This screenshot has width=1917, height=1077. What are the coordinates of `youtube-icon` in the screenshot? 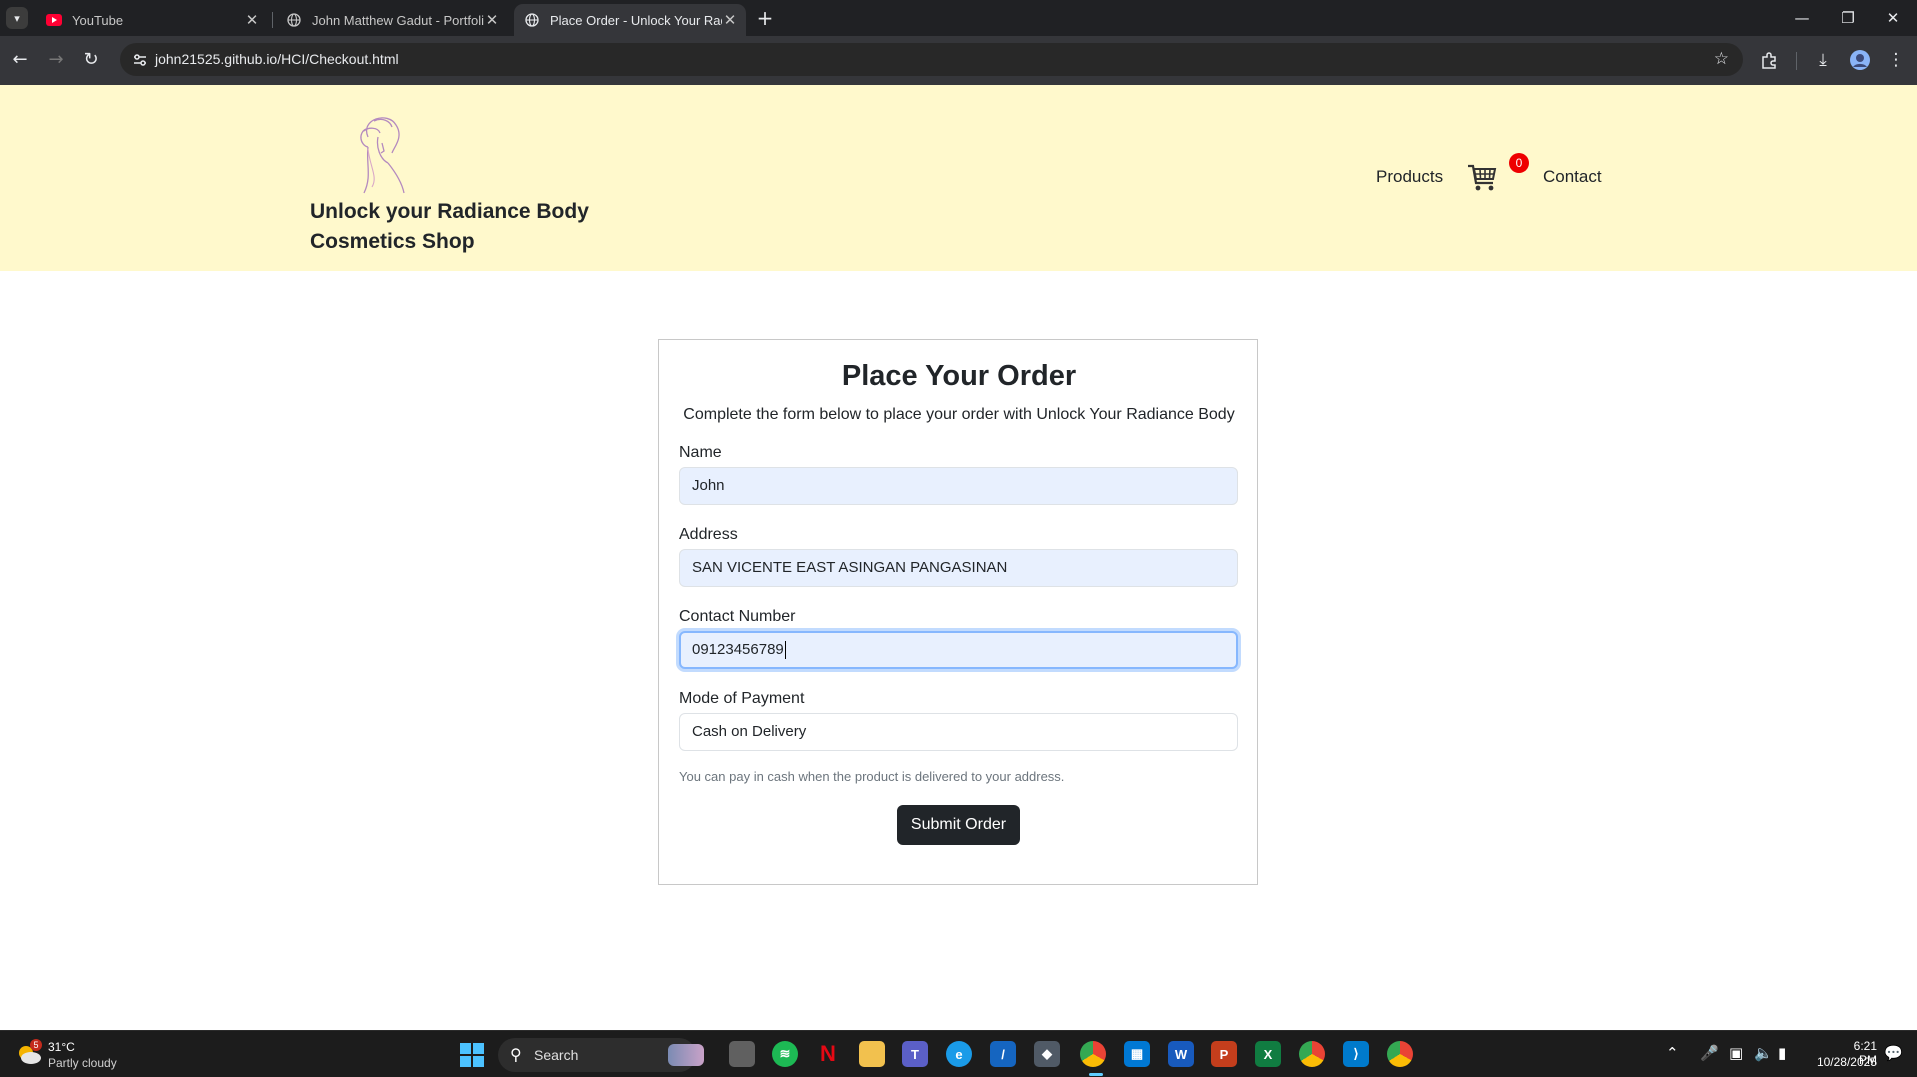 It's located at (54, 20).